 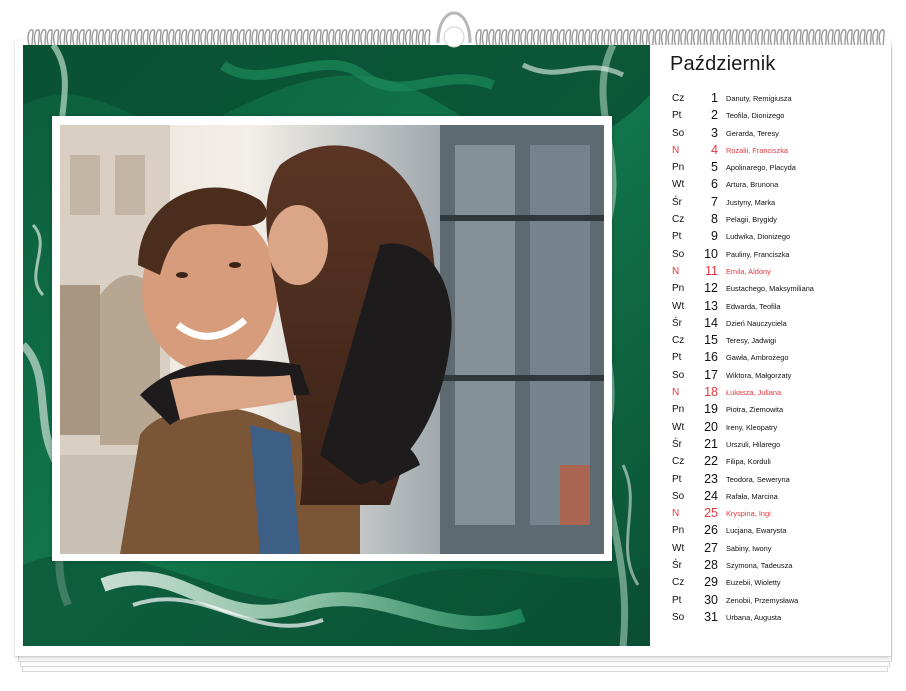 What do you see at coordinates (770, 289) in the screenshot?
I see `name-days: Eustachego, Maksymiliana` at bounding box center [770, 289].